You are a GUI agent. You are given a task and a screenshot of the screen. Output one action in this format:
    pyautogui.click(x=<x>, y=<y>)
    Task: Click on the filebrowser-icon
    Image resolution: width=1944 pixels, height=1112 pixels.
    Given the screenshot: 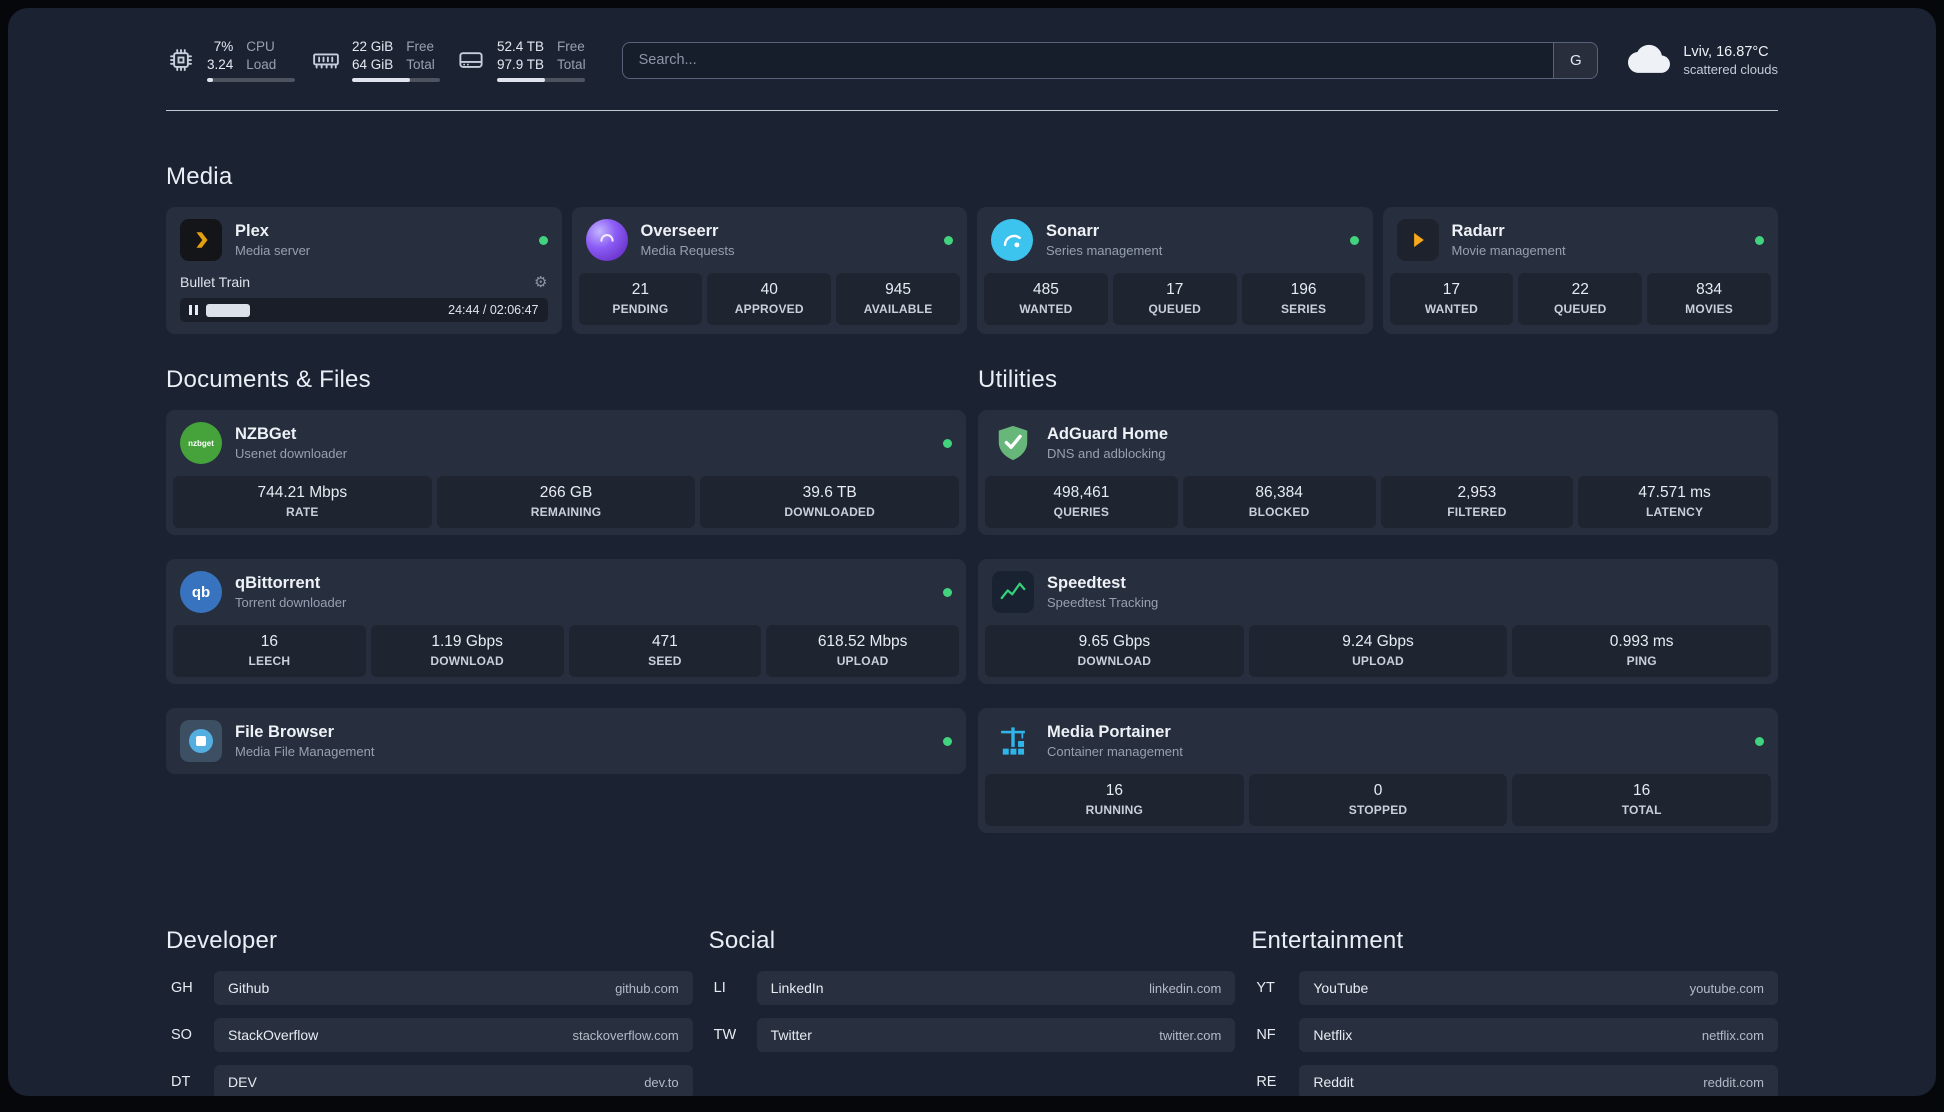 What is the action you would take?
    pyautogui.click(x=201, y=741)
    